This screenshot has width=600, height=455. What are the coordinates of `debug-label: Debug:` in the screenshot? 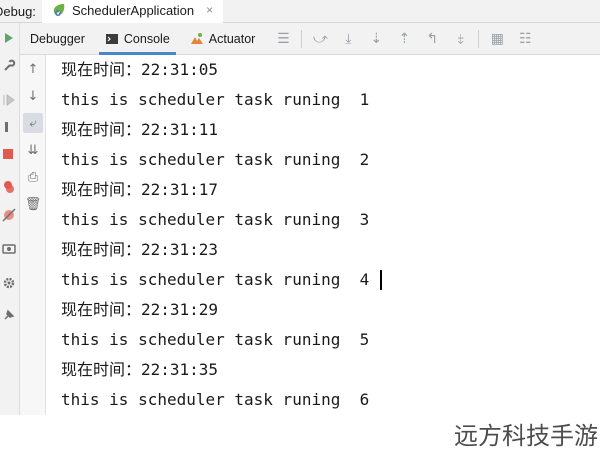 It's located at (18, 11).